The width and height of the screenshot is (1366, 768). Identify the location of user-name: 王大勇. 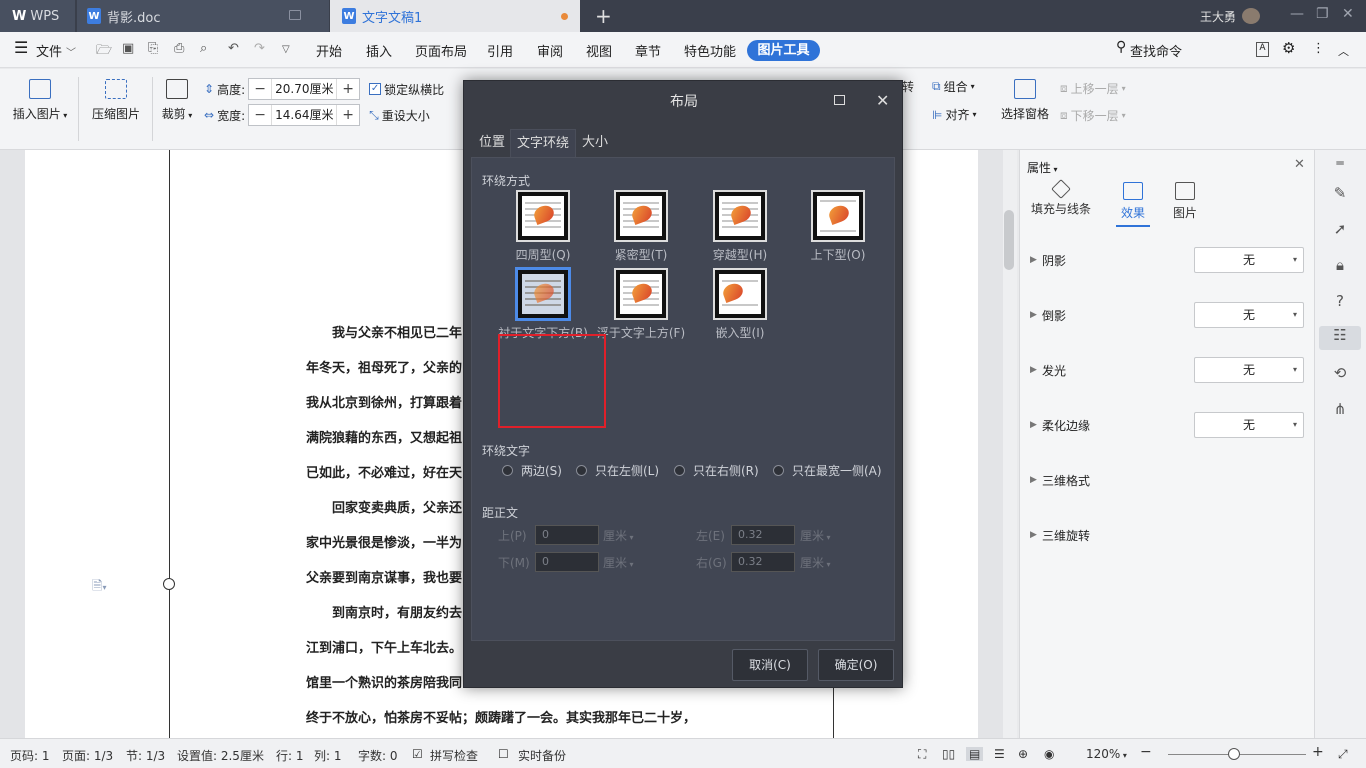
(1218, 16).